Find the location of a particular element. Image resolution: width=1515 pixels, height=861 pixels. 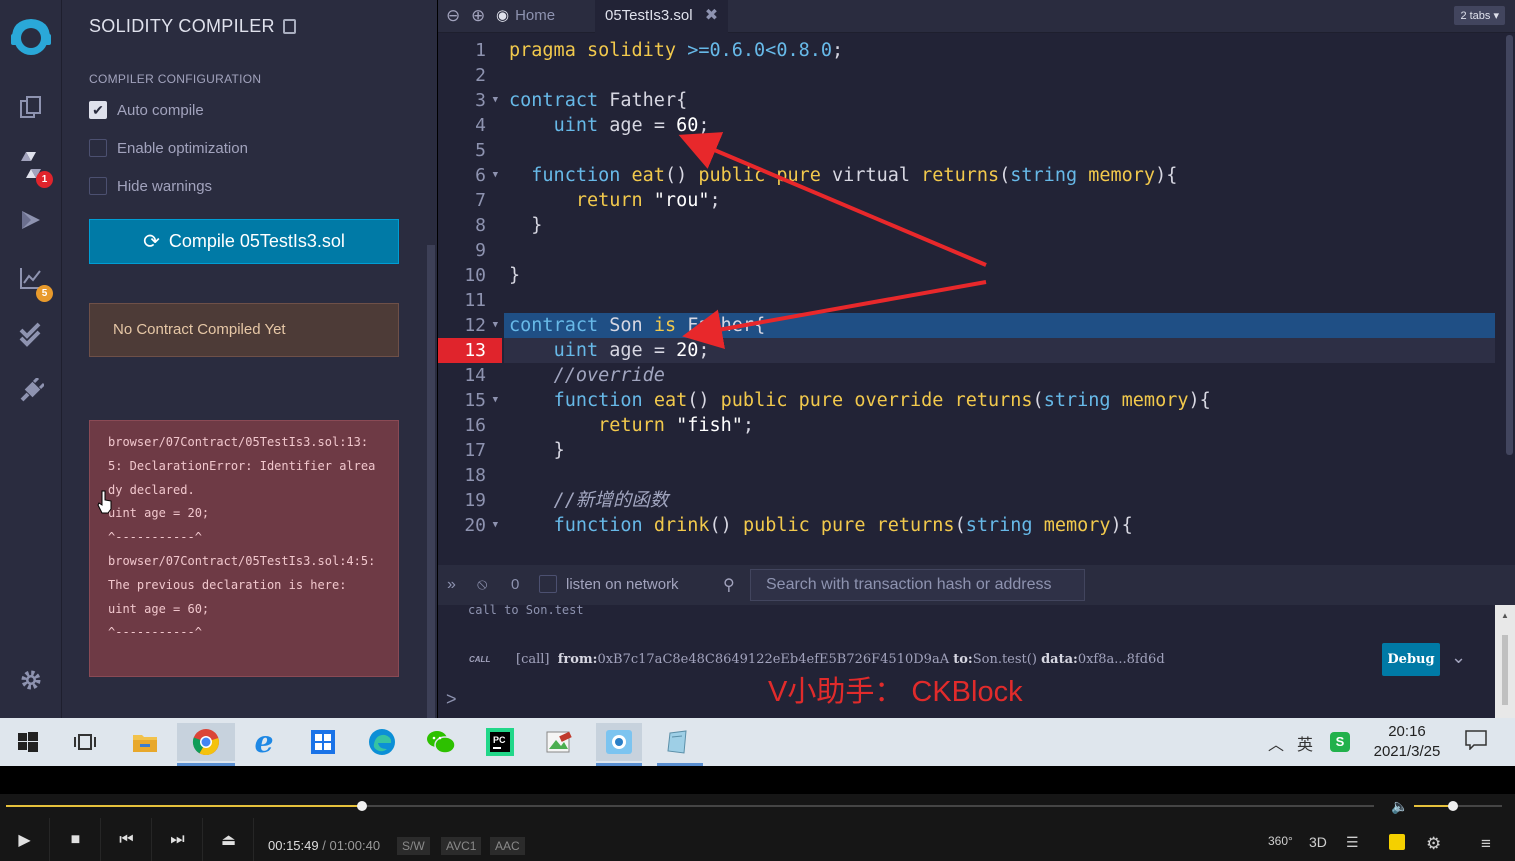

chevron-down-icon: ⌄ is located at coordinates (1458, 657).